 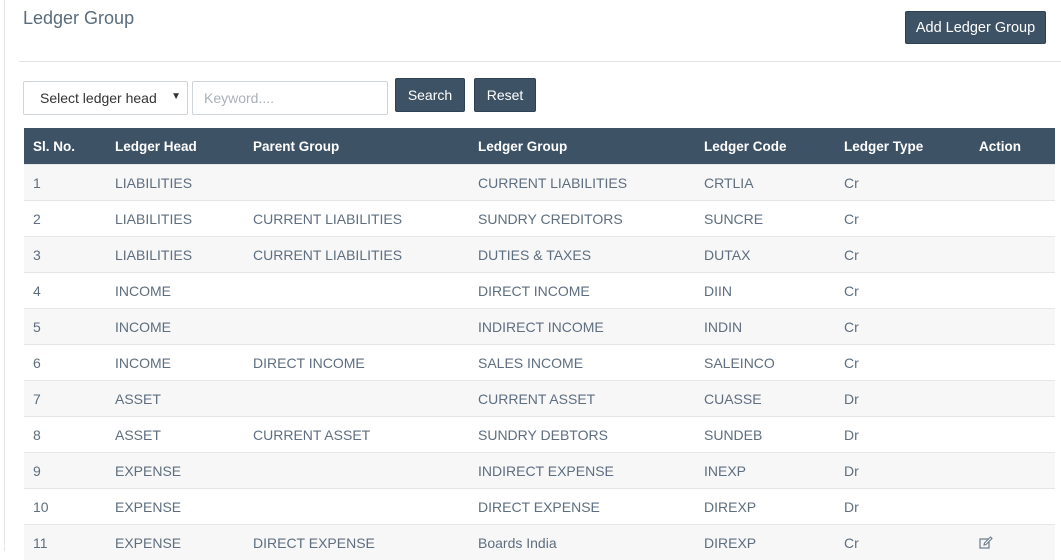 What do you see at coordinates (553, 182) in the screenshot?
I see `cell-ledger-group: CURRENT LIABILITIES` at bounding box center [553, 182].